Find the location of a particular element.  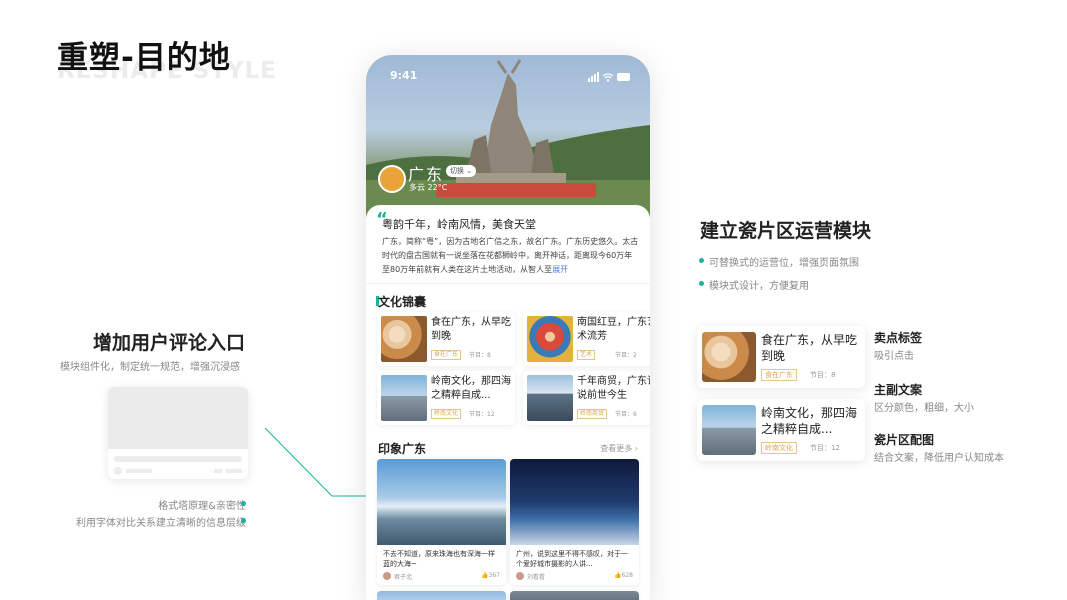

culture-tile: 岭南文化，那四海之精粹自成... 岭南文化 节目：12 is located at coordinates (446, 398).